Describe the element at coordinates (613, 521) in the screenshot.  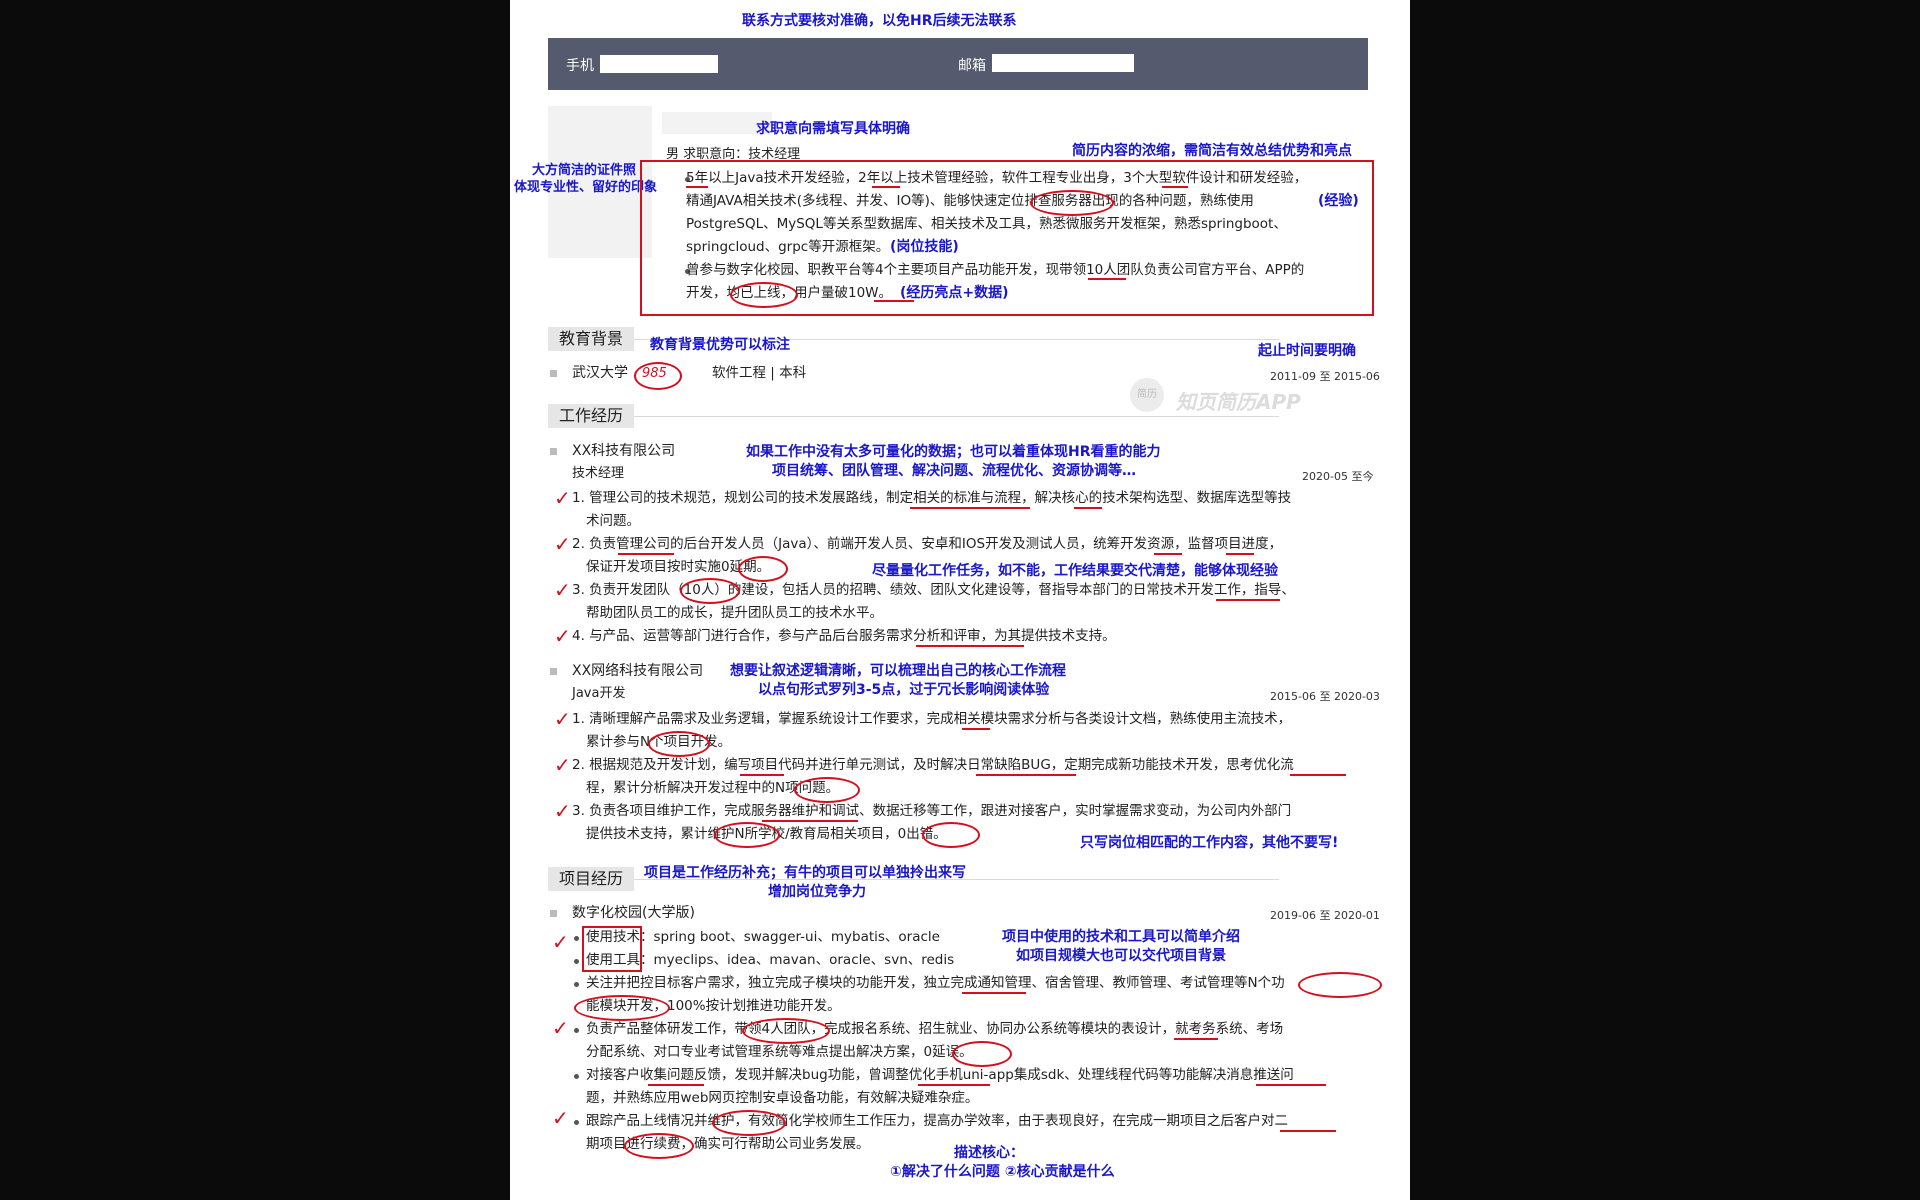
I see `work-item-line: 术问题。` at that location.